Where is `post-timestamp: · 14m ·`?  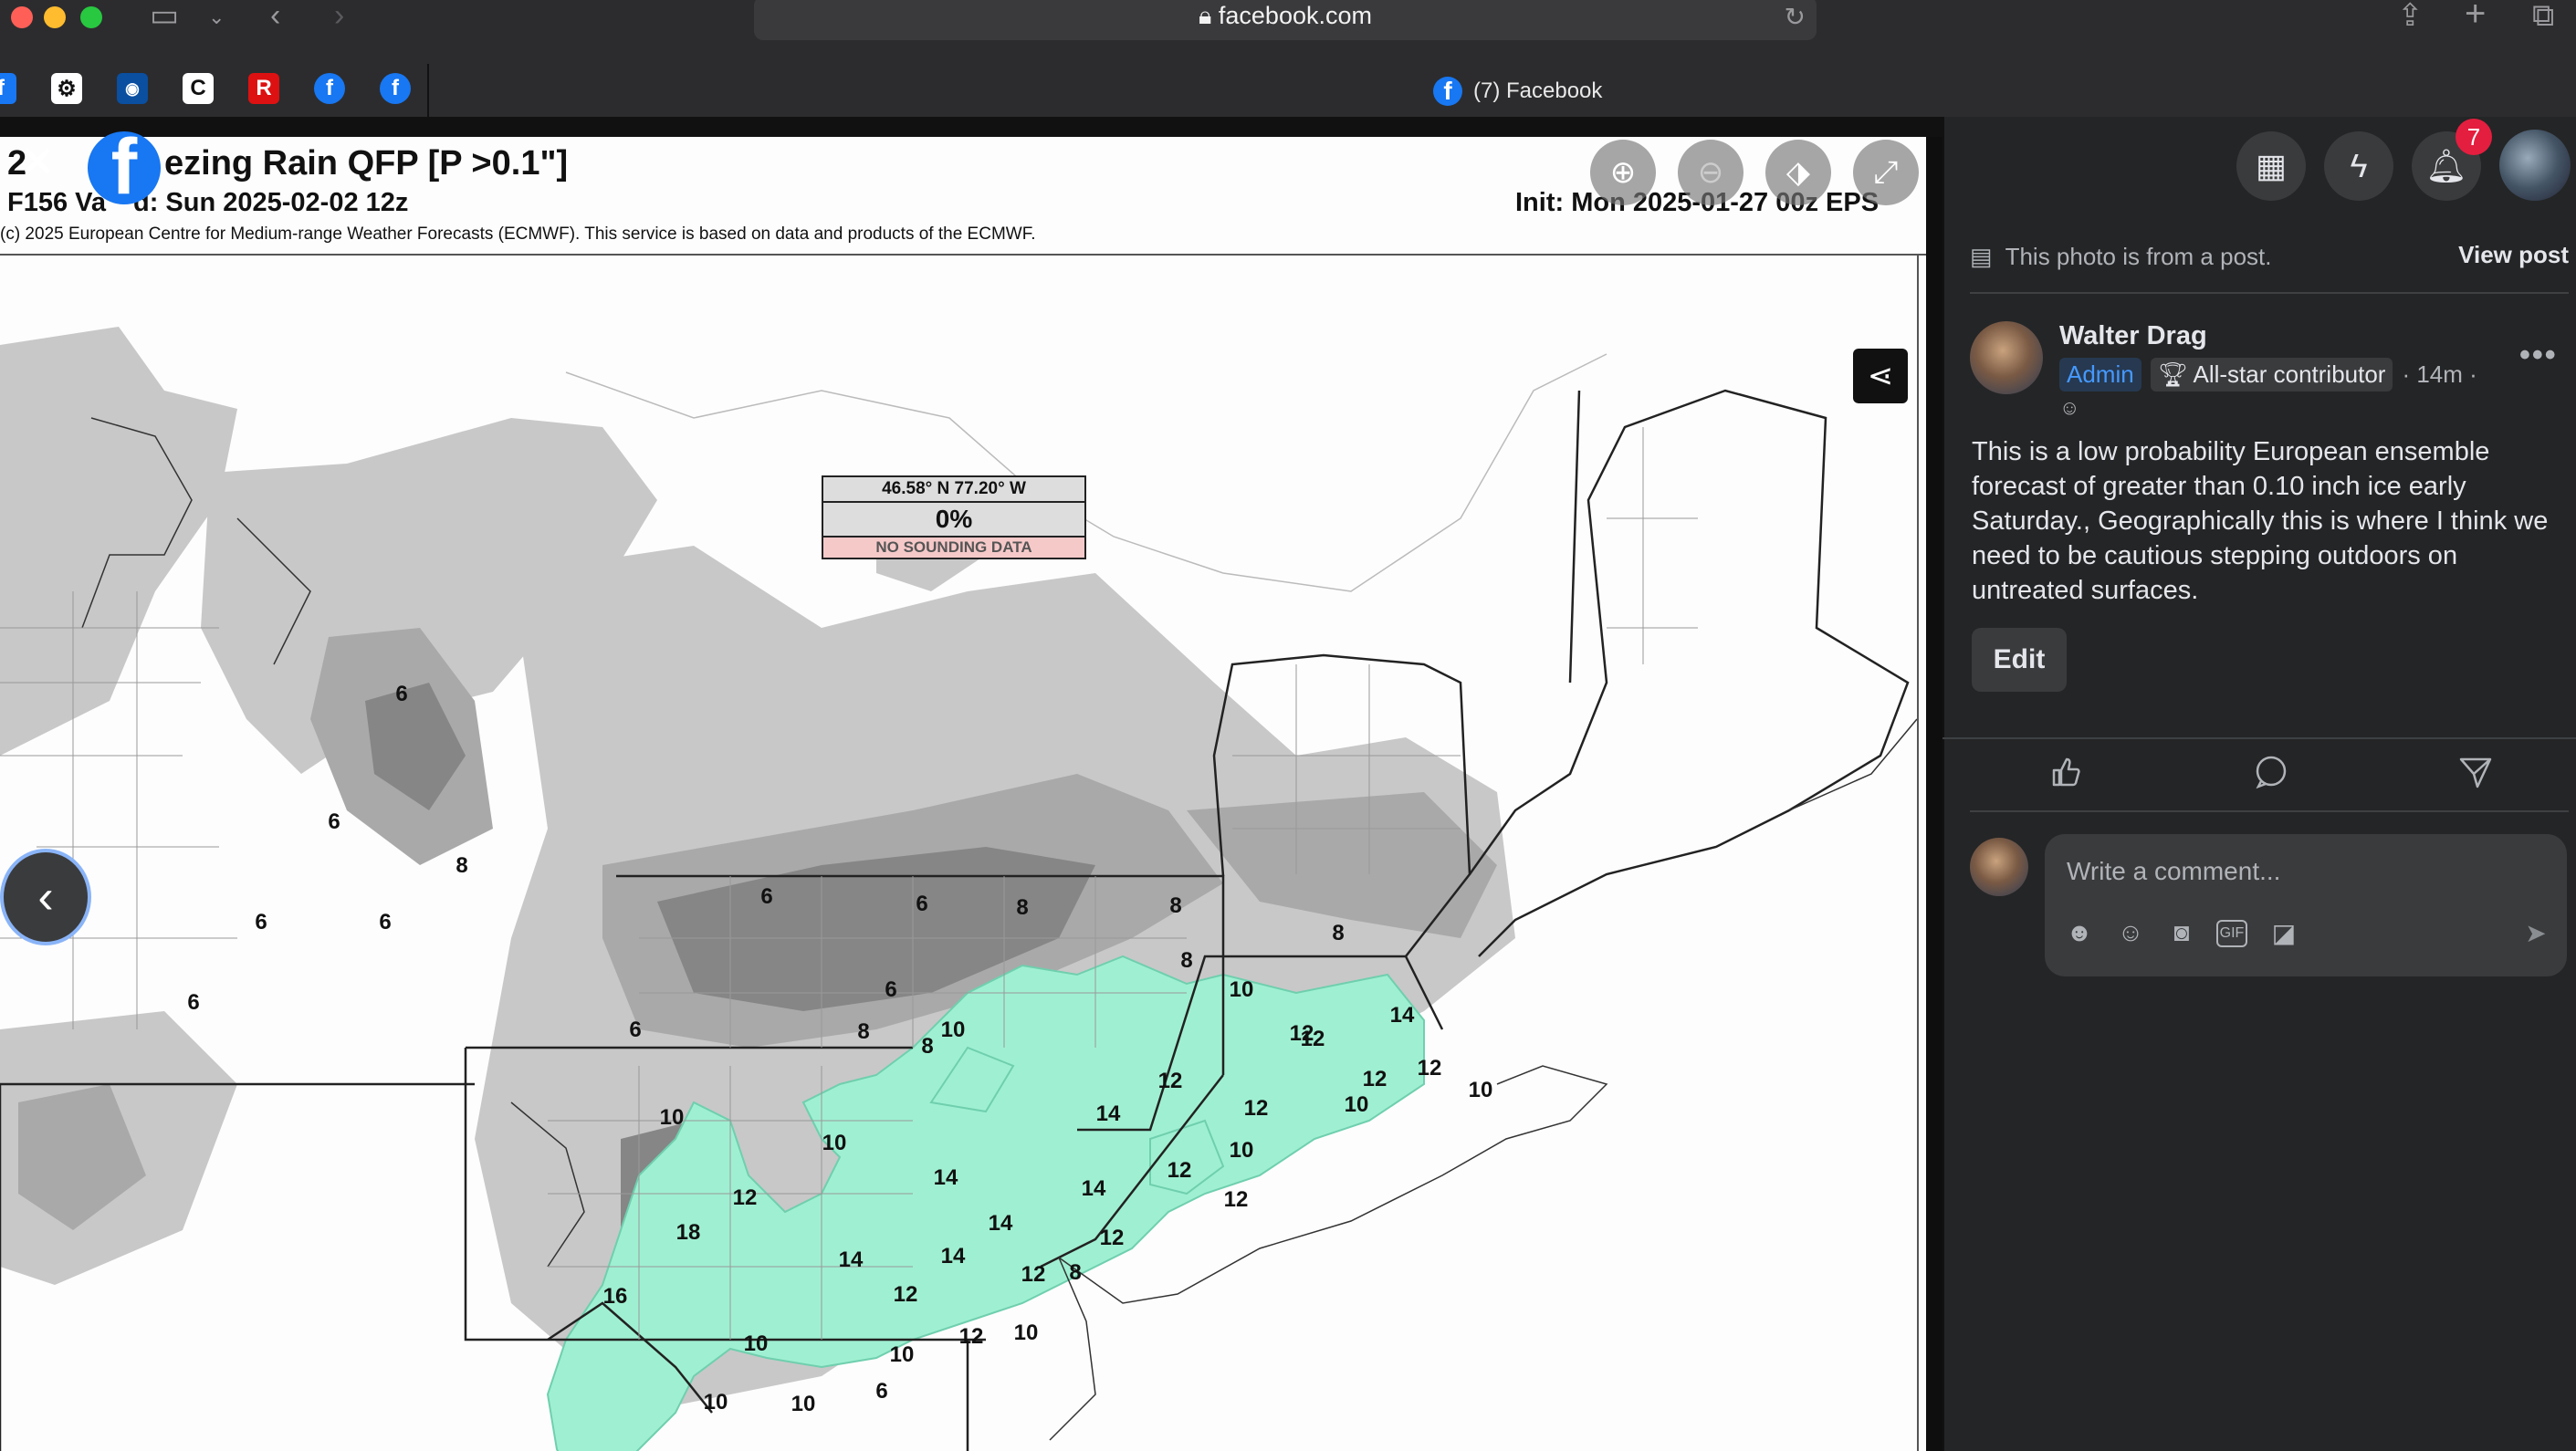
post-timestamp: · 14m · is located at coordinates (2439, 374).